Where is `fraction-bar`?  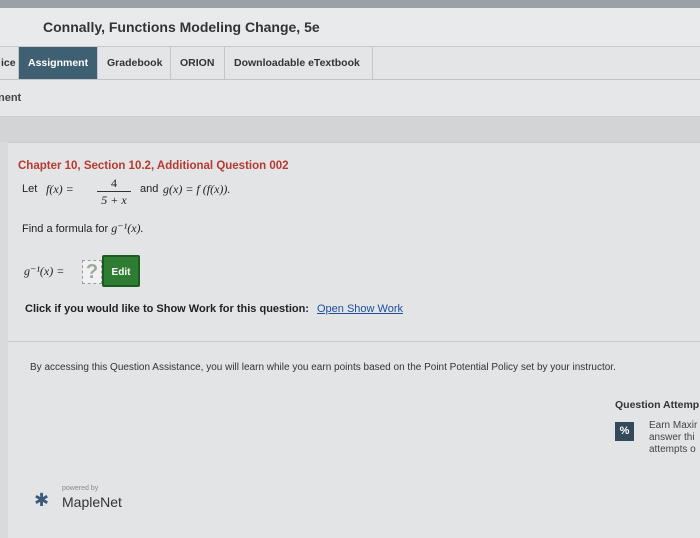 fraction-bar is located at coordinates (114, 191).